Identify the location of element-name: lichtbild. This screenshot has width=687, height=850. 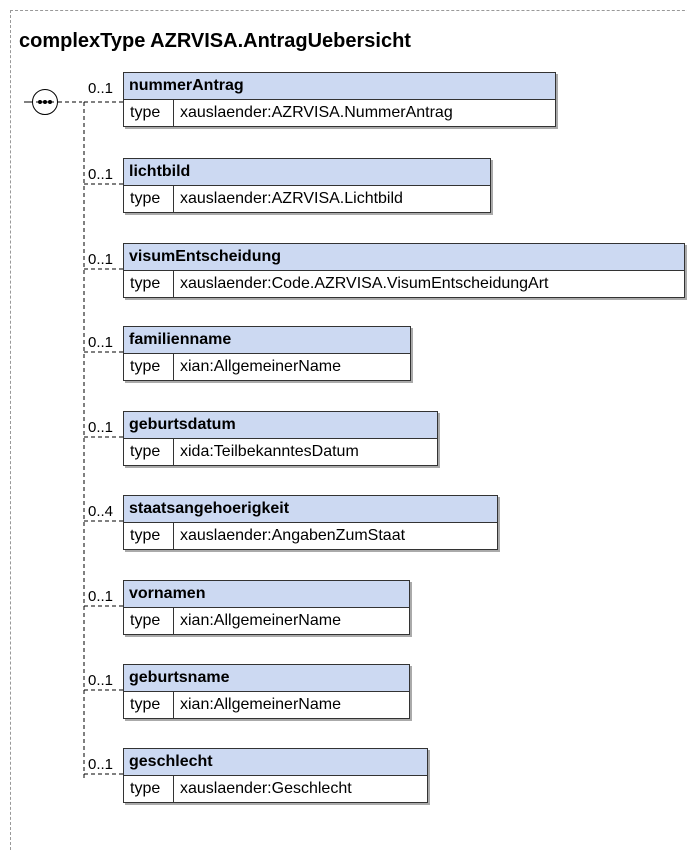
(307, 172).